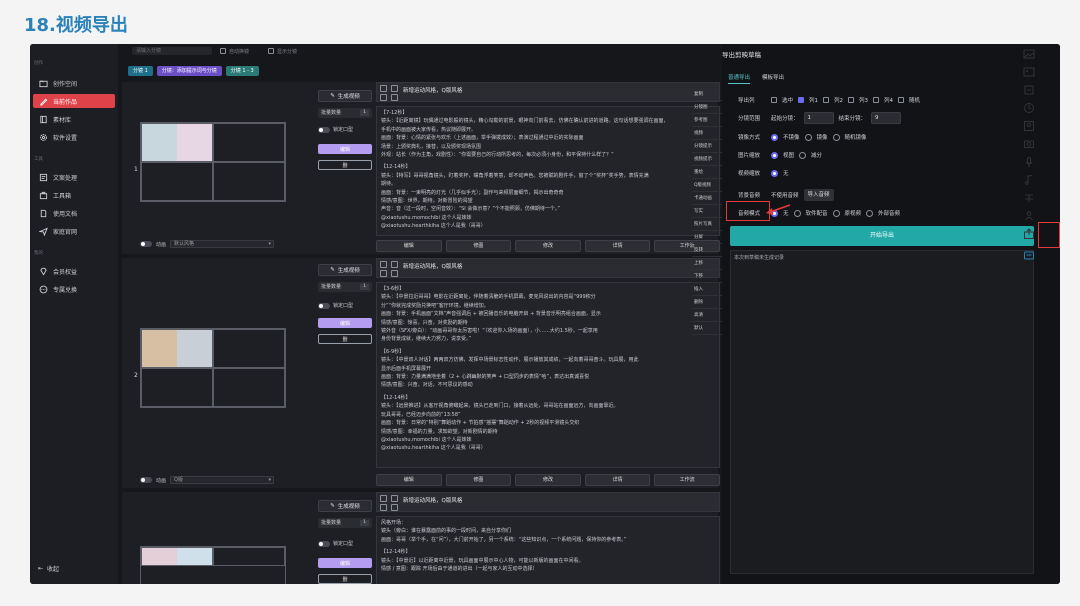 The image size is (1080, 606). What do you see at coordinates (851, 100) in the screenshot?
I see `checkbox-col3` at bounding box center [851, 100].